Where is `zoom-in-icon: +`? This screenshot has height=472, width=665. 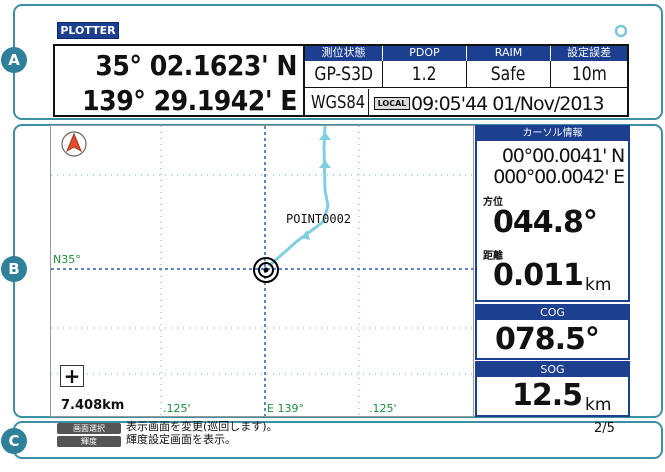 zoom-in-icon: + is located at coordinates (72, 376).